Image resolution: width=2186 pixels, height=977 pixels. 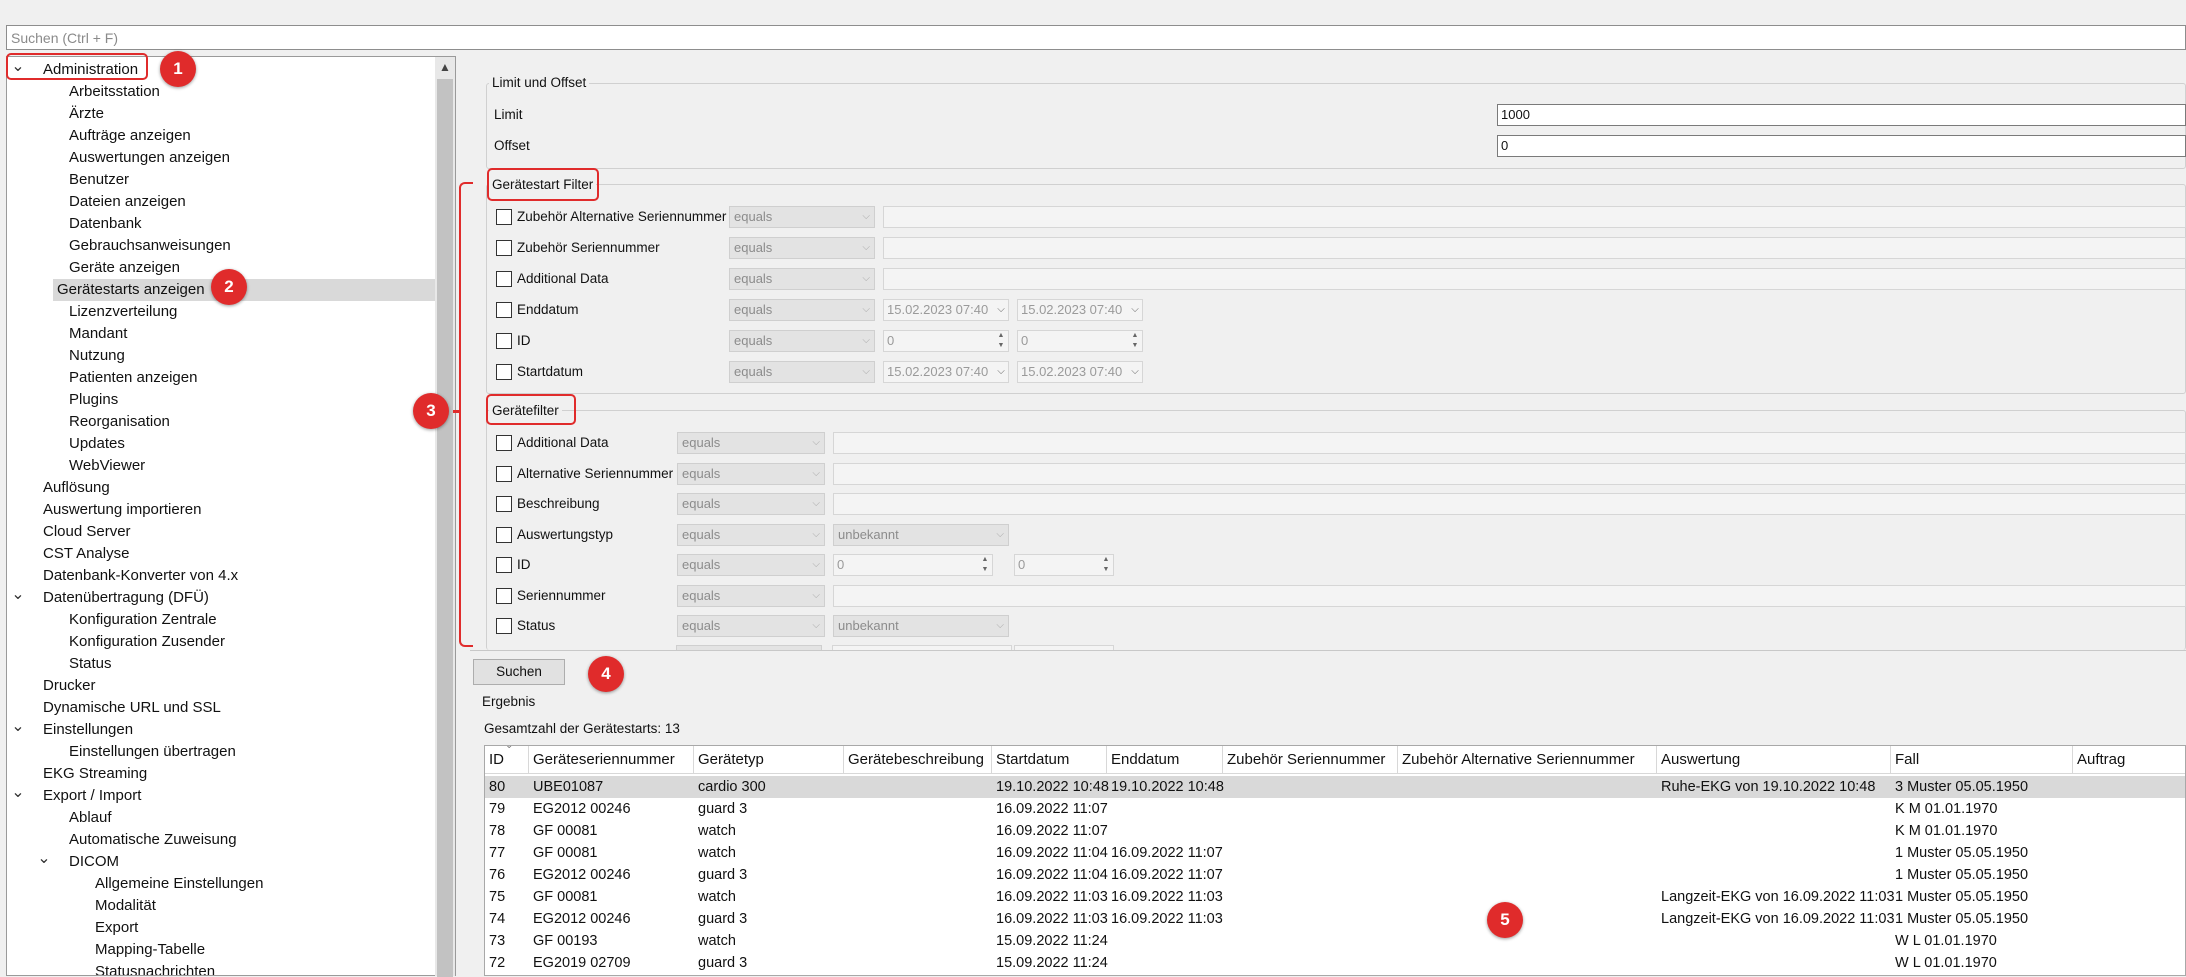 I want to click on tree-item: Dateien anzeigen, so click(x=221, y=202).